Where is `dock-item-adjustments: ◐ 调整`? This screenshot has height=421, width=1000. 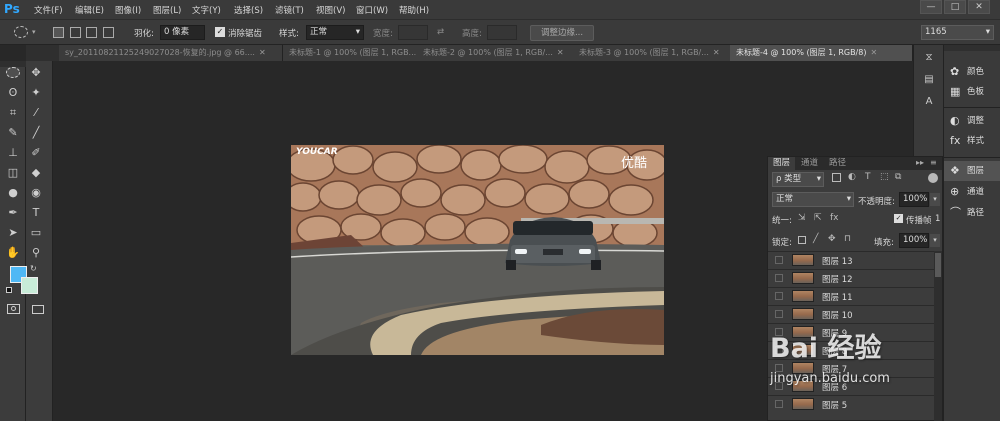
dock-item-adjustments: ◐ 调整 is located at coordinates (972, 121).